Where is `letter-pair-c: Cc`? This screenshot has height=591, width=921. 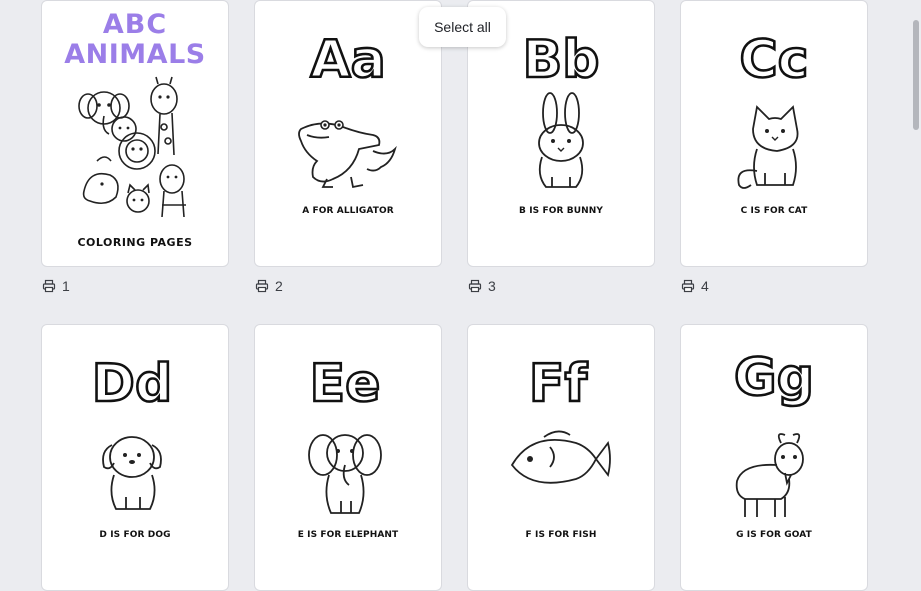 letter-pair-c: Cc is located at coordinates (774, 60).